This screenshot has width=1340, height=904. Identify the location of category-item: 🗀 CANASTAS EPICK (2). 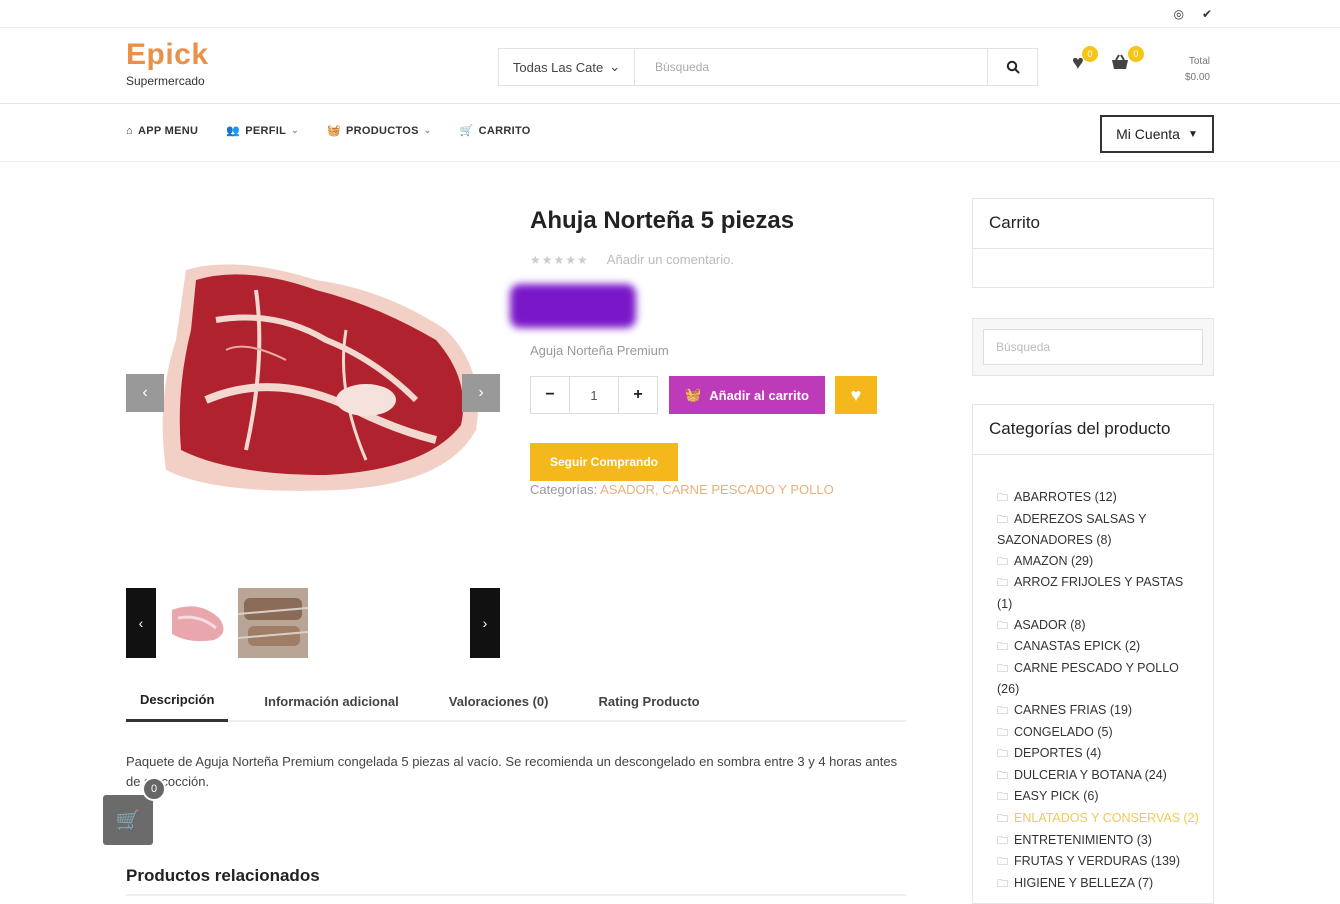
(1099, 647).